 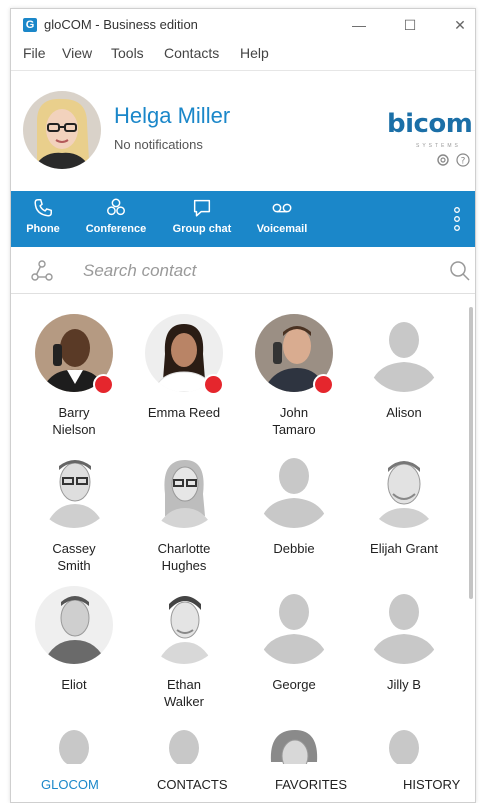 What do you see at coordinates (431, 784) in the screenshot?
I see `tab-history: HISTORY` at bounding box center [431, 784].